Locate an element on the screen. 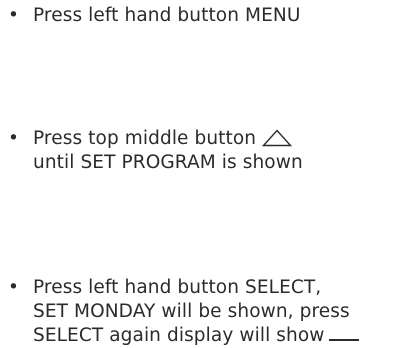 The width and height of the screenshot is (396, 348). instruction-line: Press left hand button SELECT, is located at coordinates (177, 287).